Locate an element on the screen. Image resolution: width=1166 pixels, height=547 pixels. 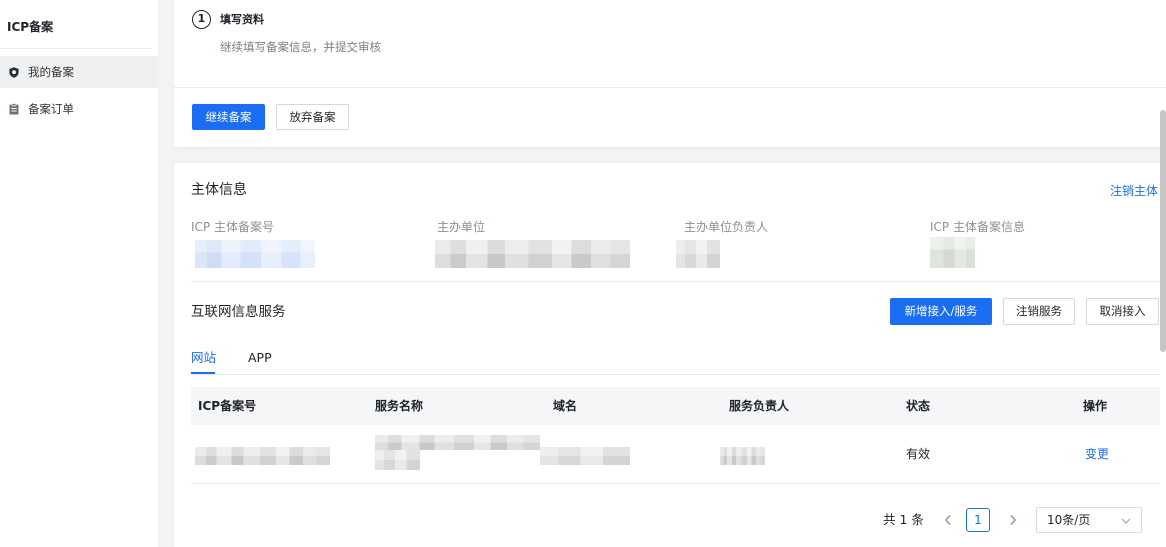
column-header-actions: 操作 is located at coordinates (1095, 406).